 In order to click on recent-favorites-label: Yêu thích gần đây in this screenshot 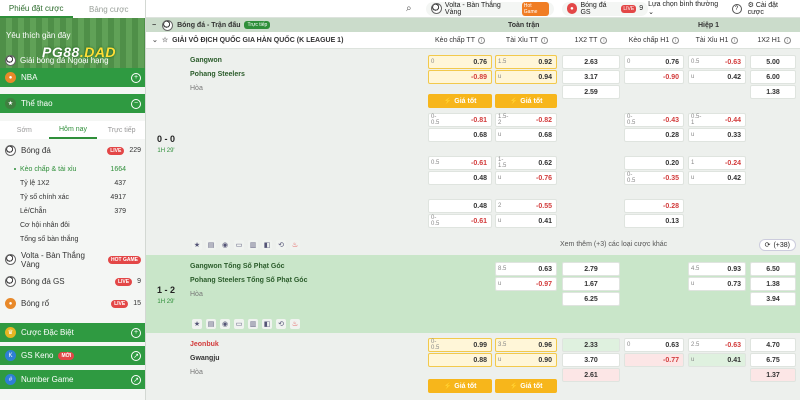, I will do `click(38, 35)`.